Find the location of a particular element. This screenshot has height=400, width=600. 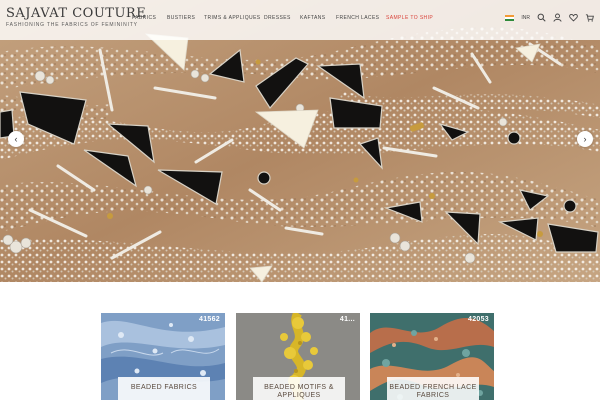

chevron-left-icon: ‹ is located at coordinates (16, 138).